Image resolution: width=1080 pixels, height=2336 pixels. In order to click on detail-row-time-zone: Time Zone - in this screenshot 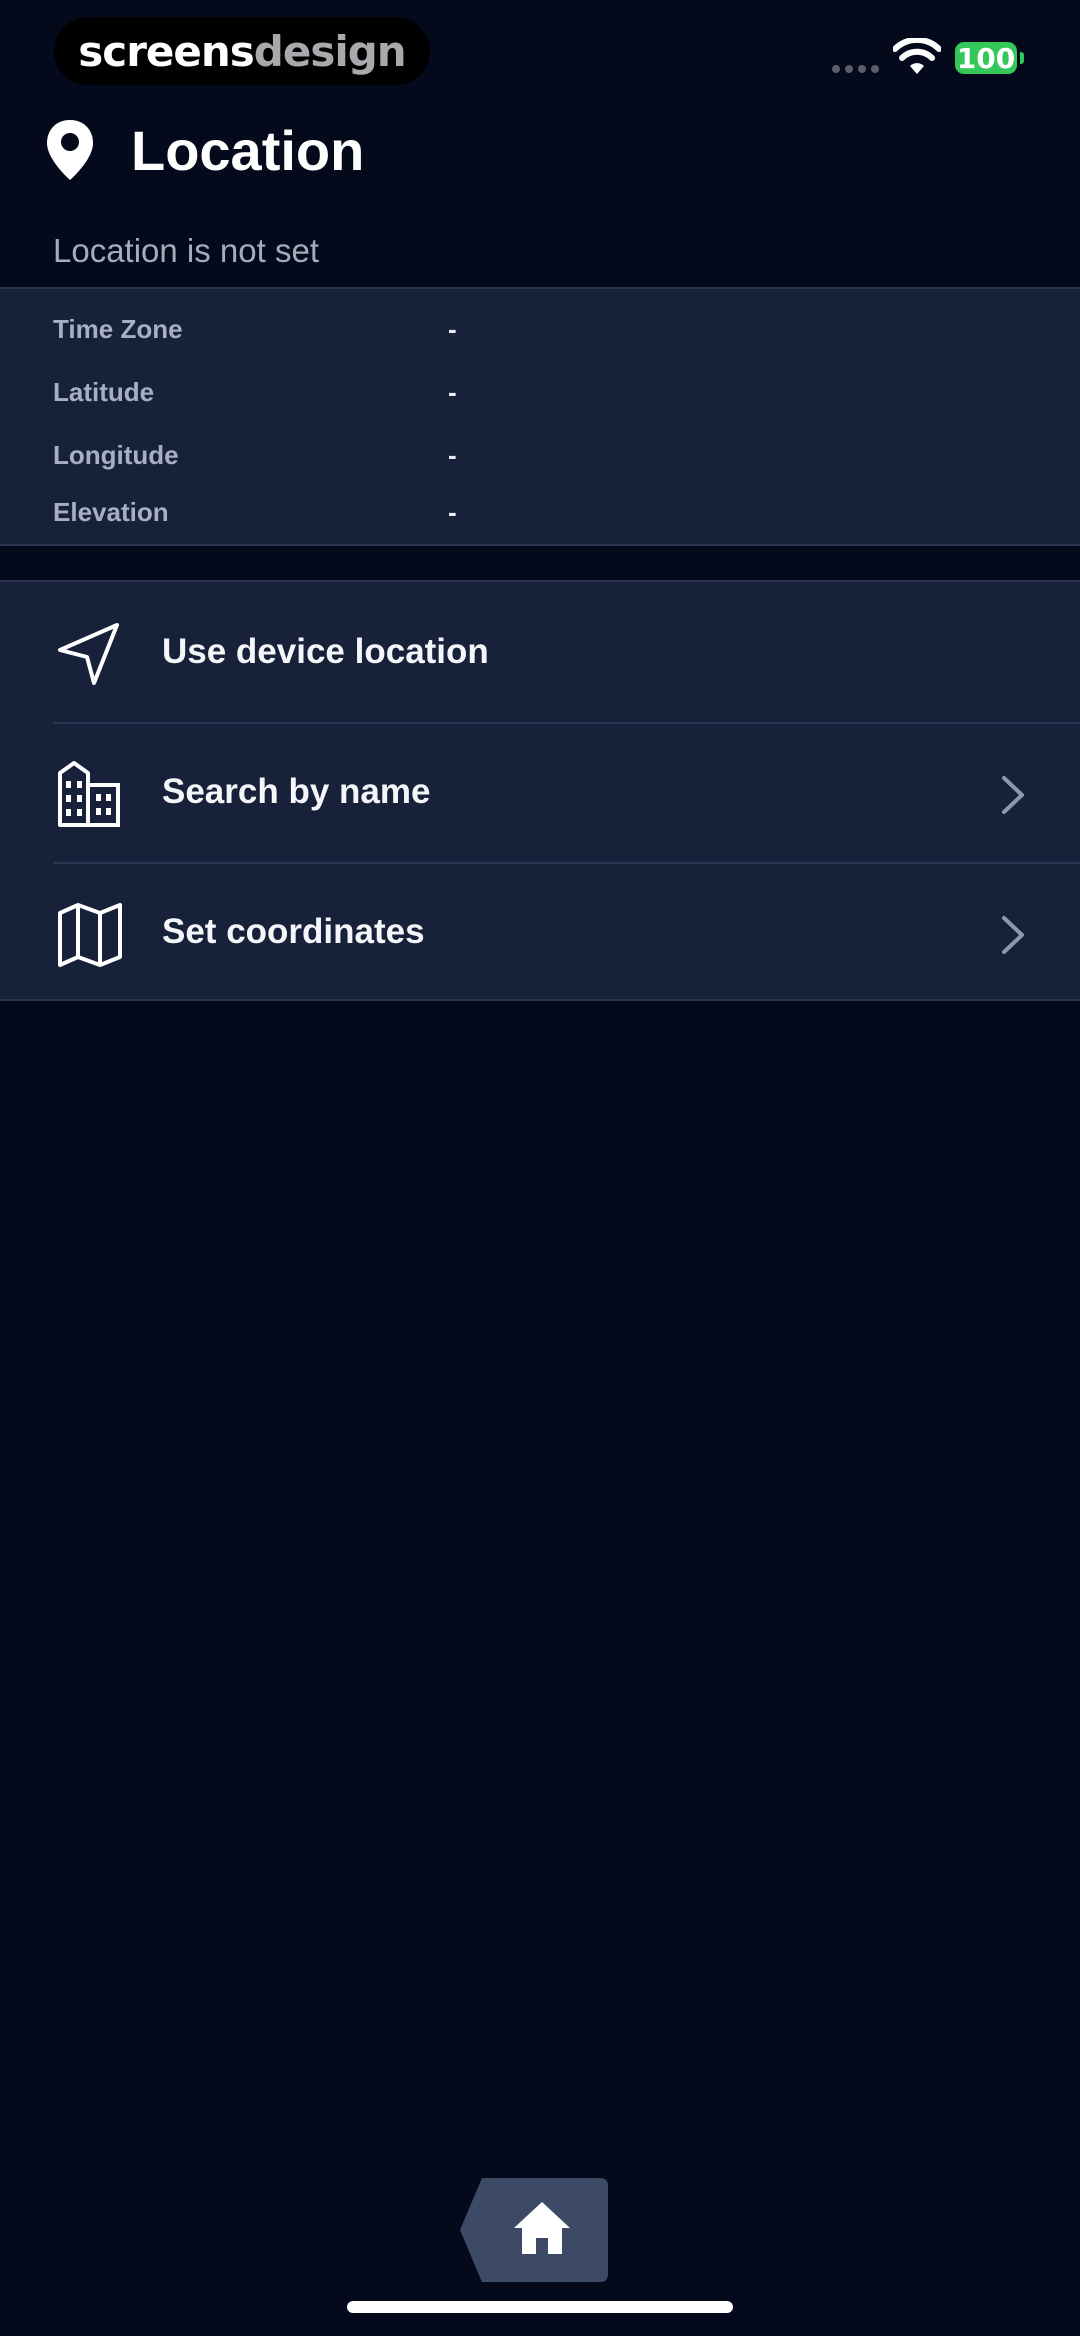, I will do `click(540, 334)`.